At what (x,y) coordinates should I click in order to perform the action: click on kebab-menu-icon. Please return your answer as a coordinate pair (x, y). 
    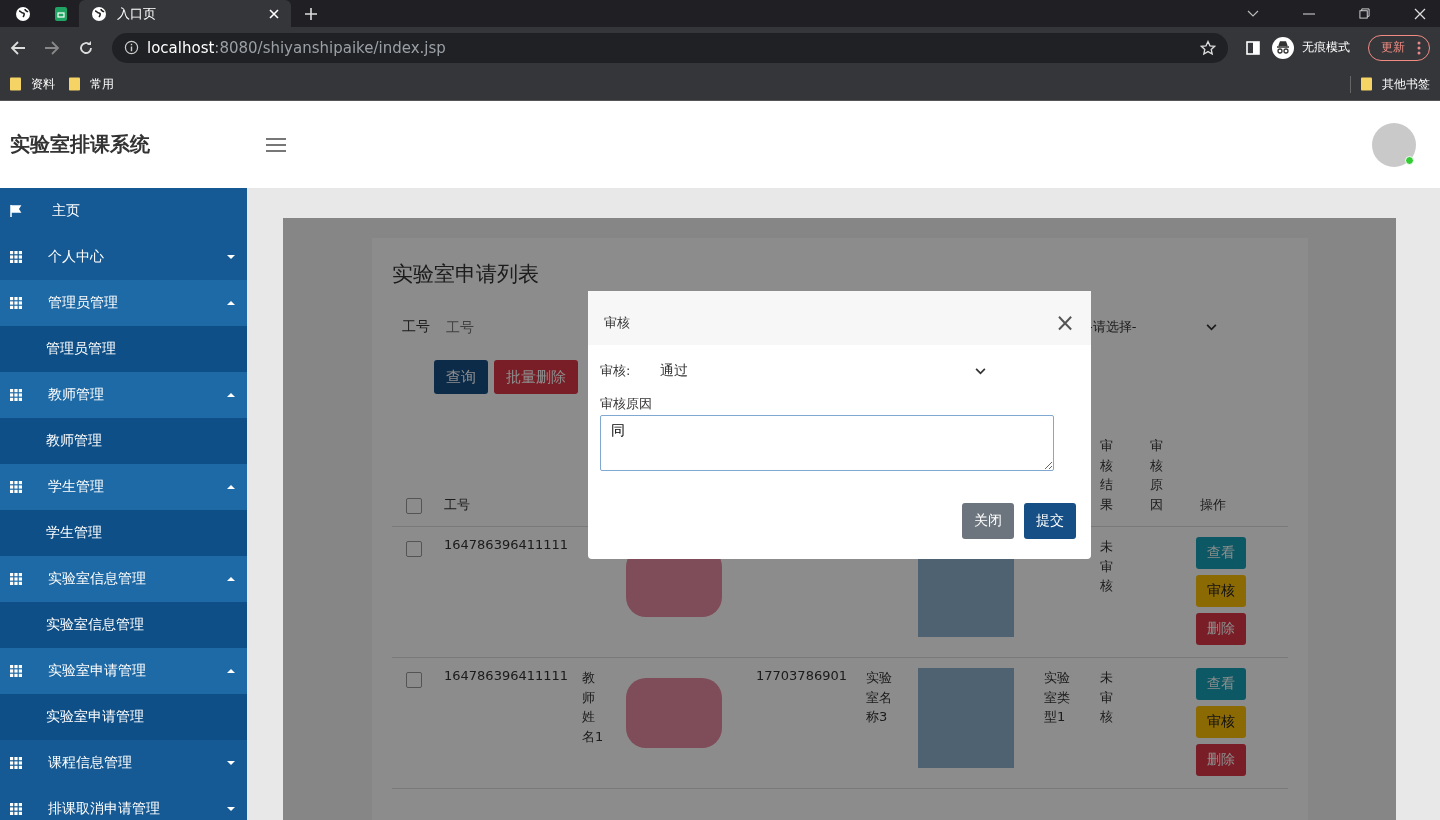
    Looking at the image, I should click on (1419, 47).